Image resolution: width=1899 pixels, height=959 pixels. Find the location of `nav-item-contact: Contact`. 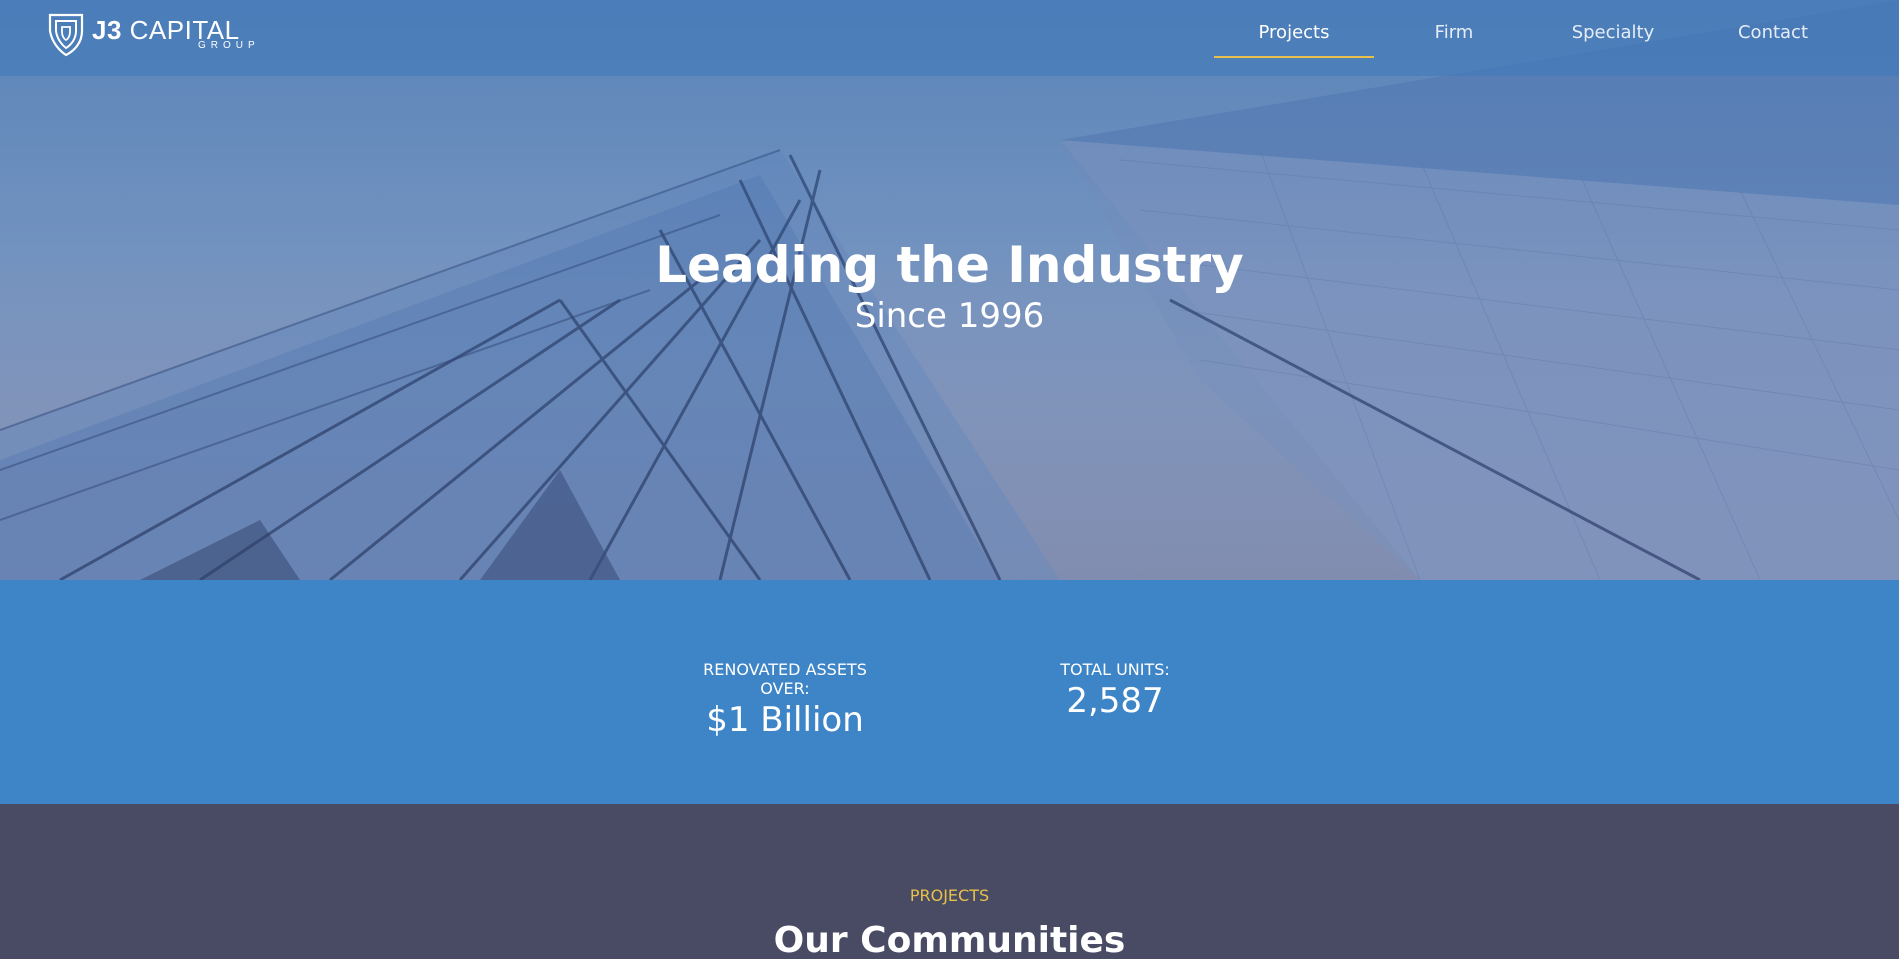

nav-item-contact: Contact is located at coordinates (1773, 40).